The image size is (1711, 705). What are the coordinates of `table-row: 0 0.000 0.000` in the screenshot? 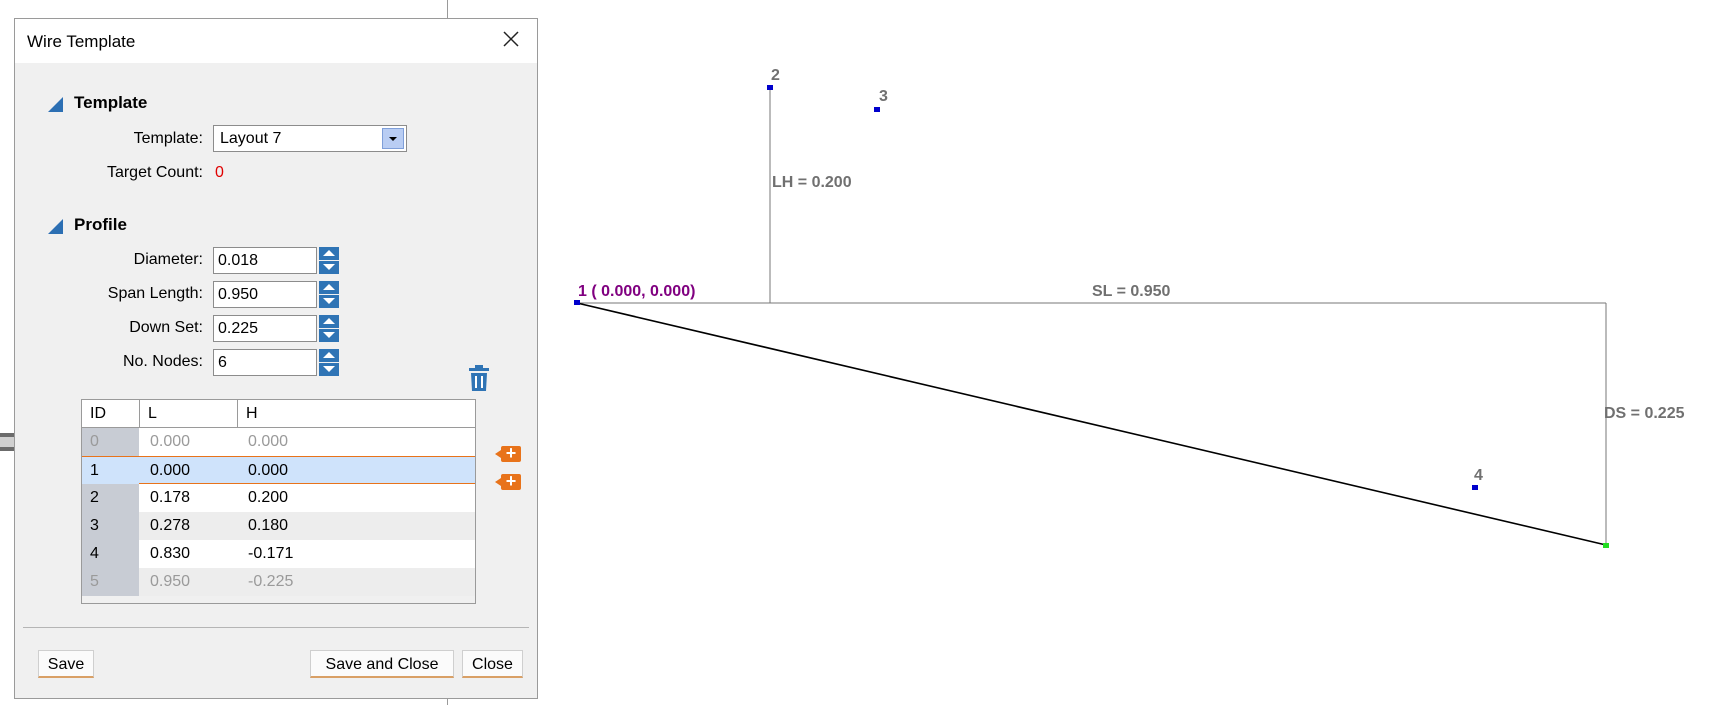 It's located at (278, 442).